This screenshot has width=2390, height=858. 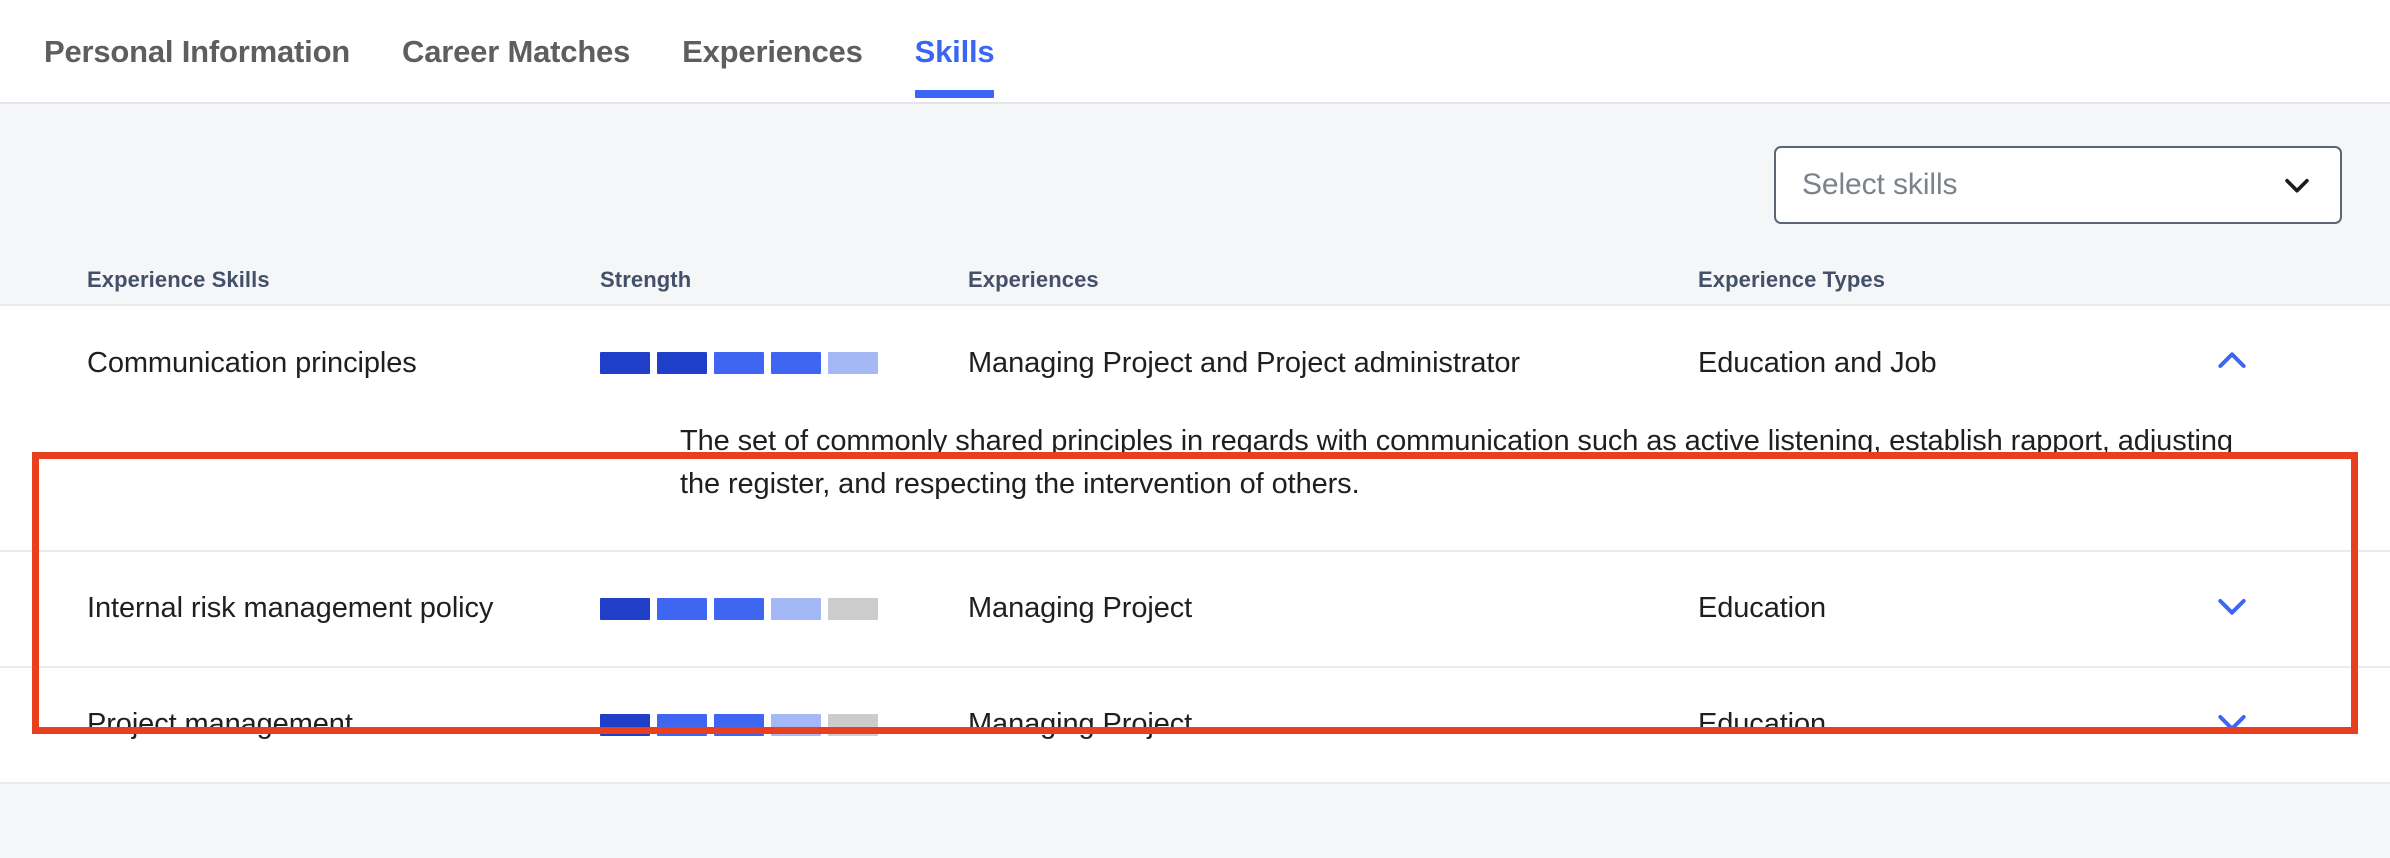 I want to click on column-header-experience-skills: Experience Skills, so click(x=178, y=279).